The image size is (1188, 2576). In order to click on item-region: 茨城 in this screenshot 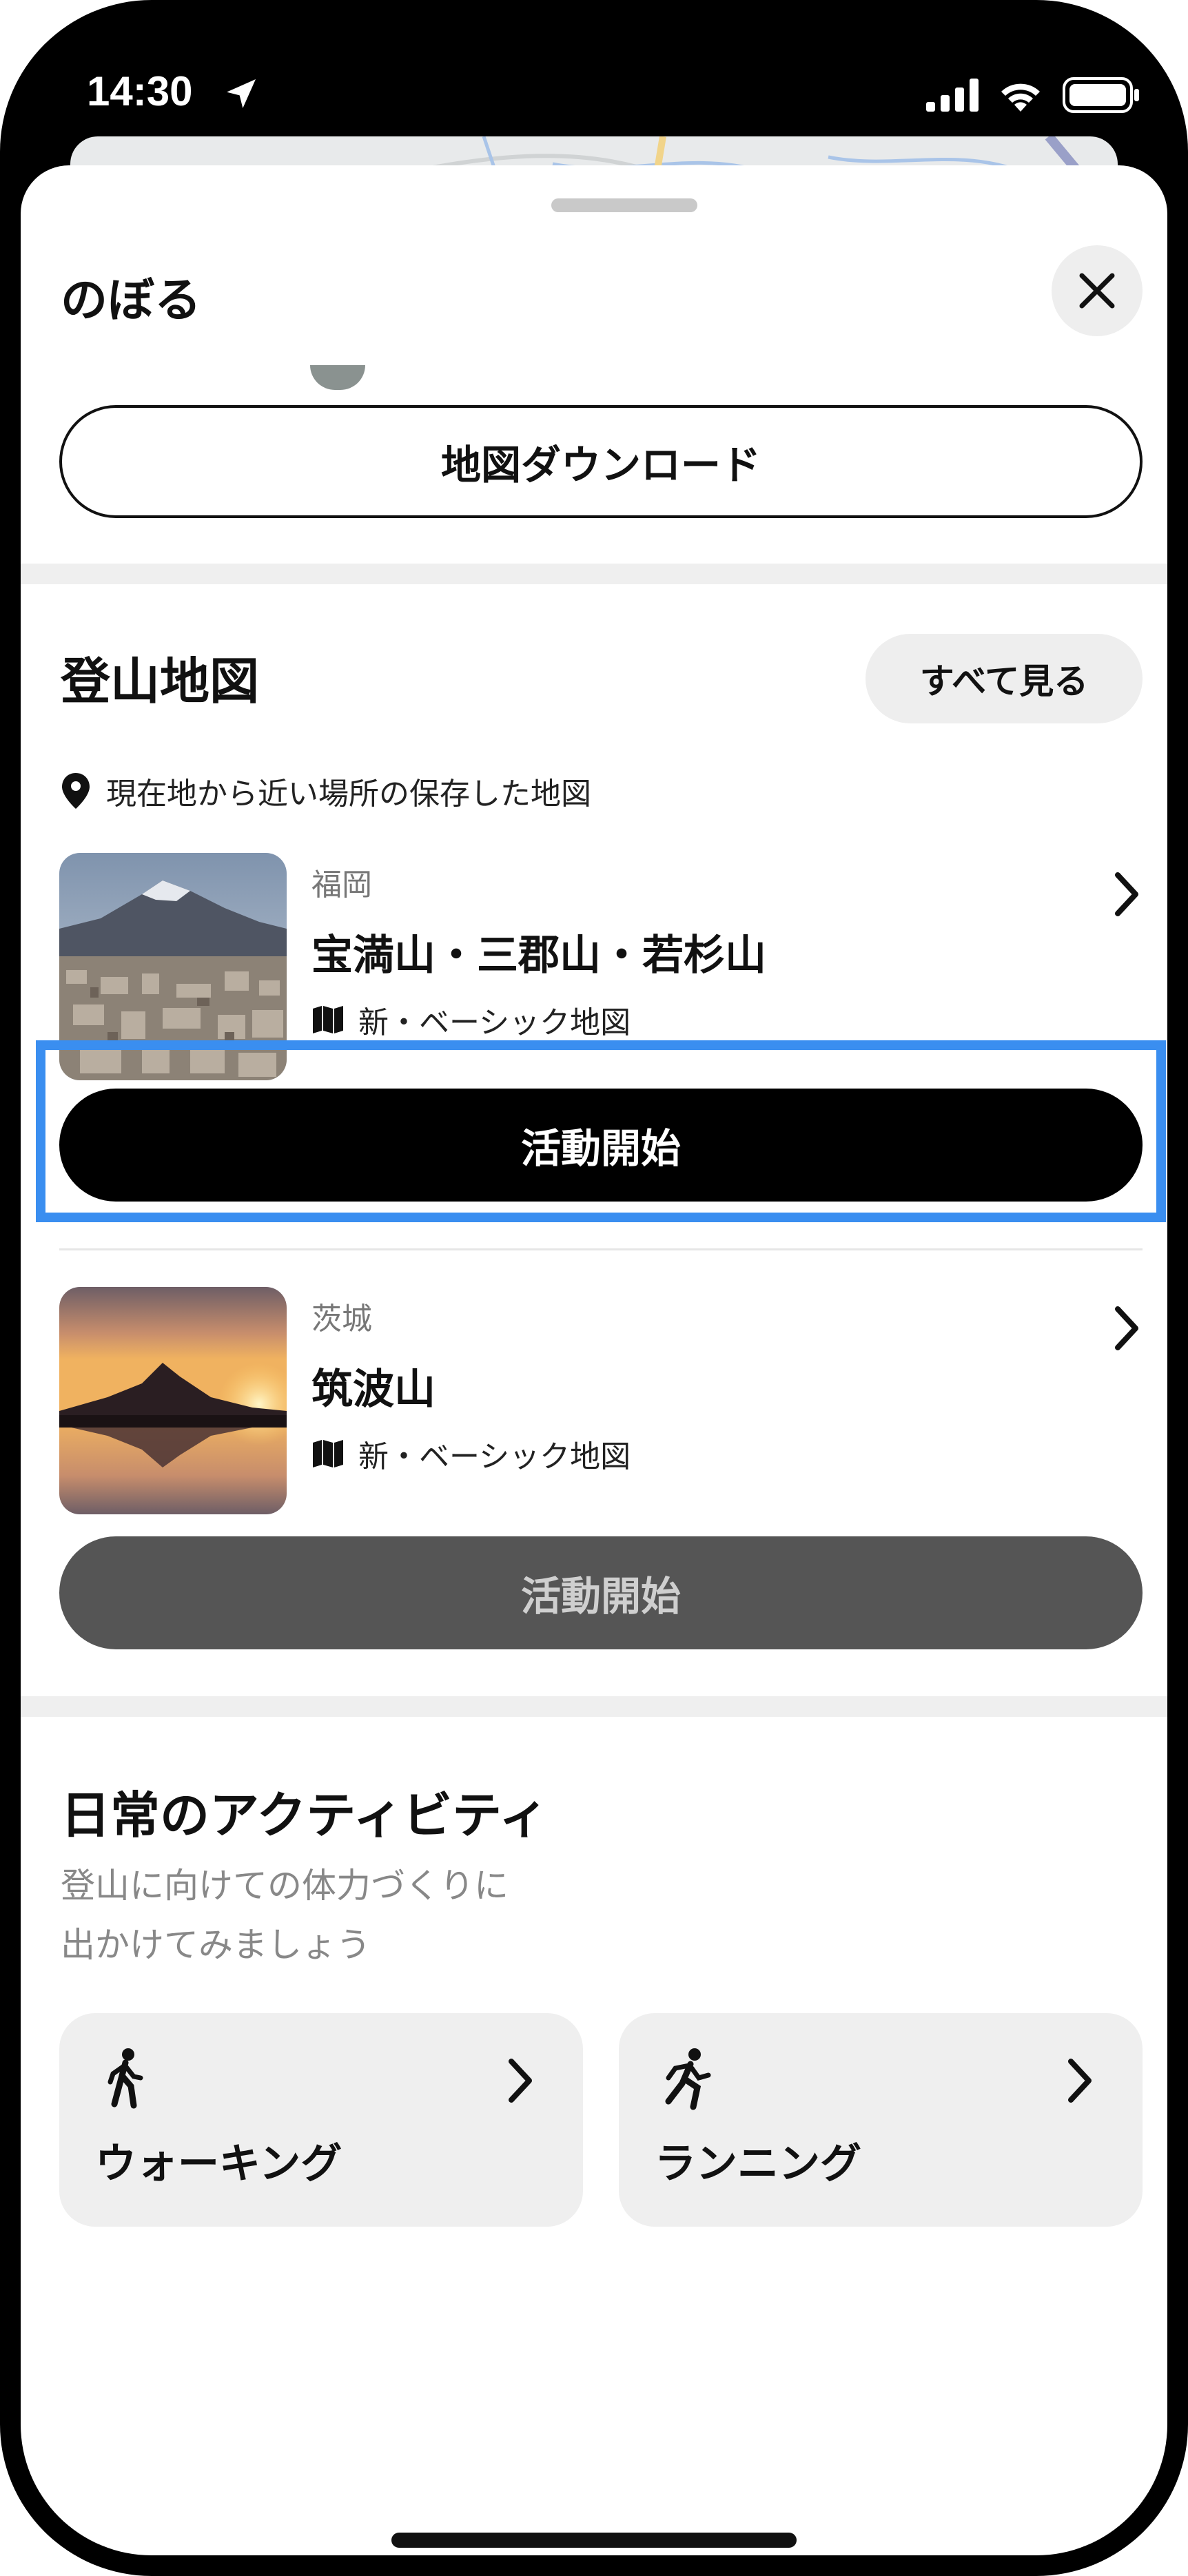, I will do `click(341, 1319)`.